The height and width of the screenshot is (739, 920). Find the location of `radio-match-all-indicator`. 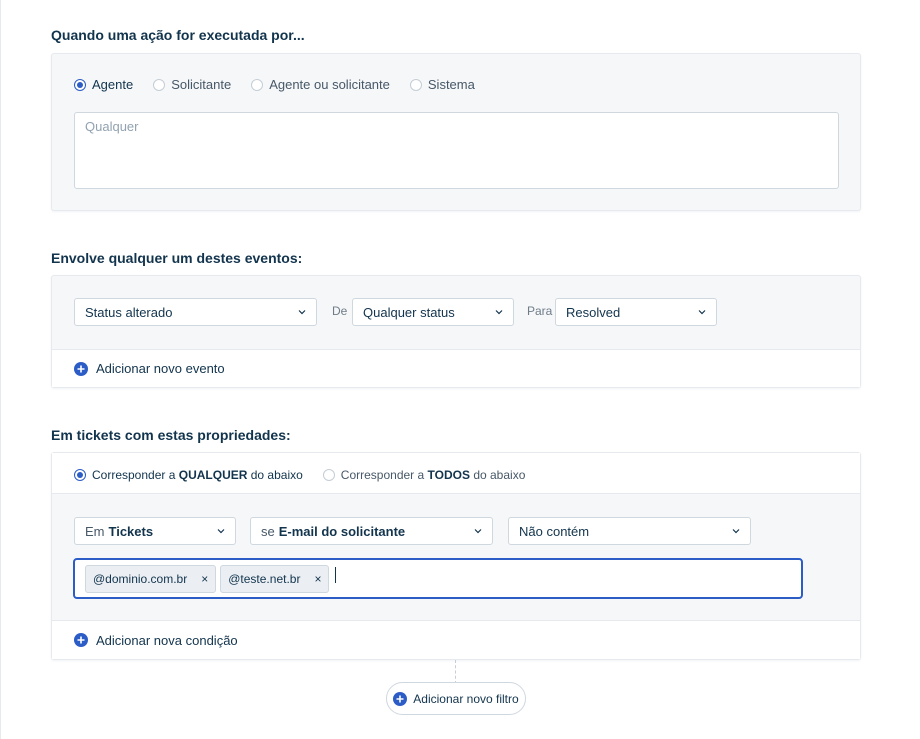

radio-match-all-indicator is located at coordinates (328, 475).